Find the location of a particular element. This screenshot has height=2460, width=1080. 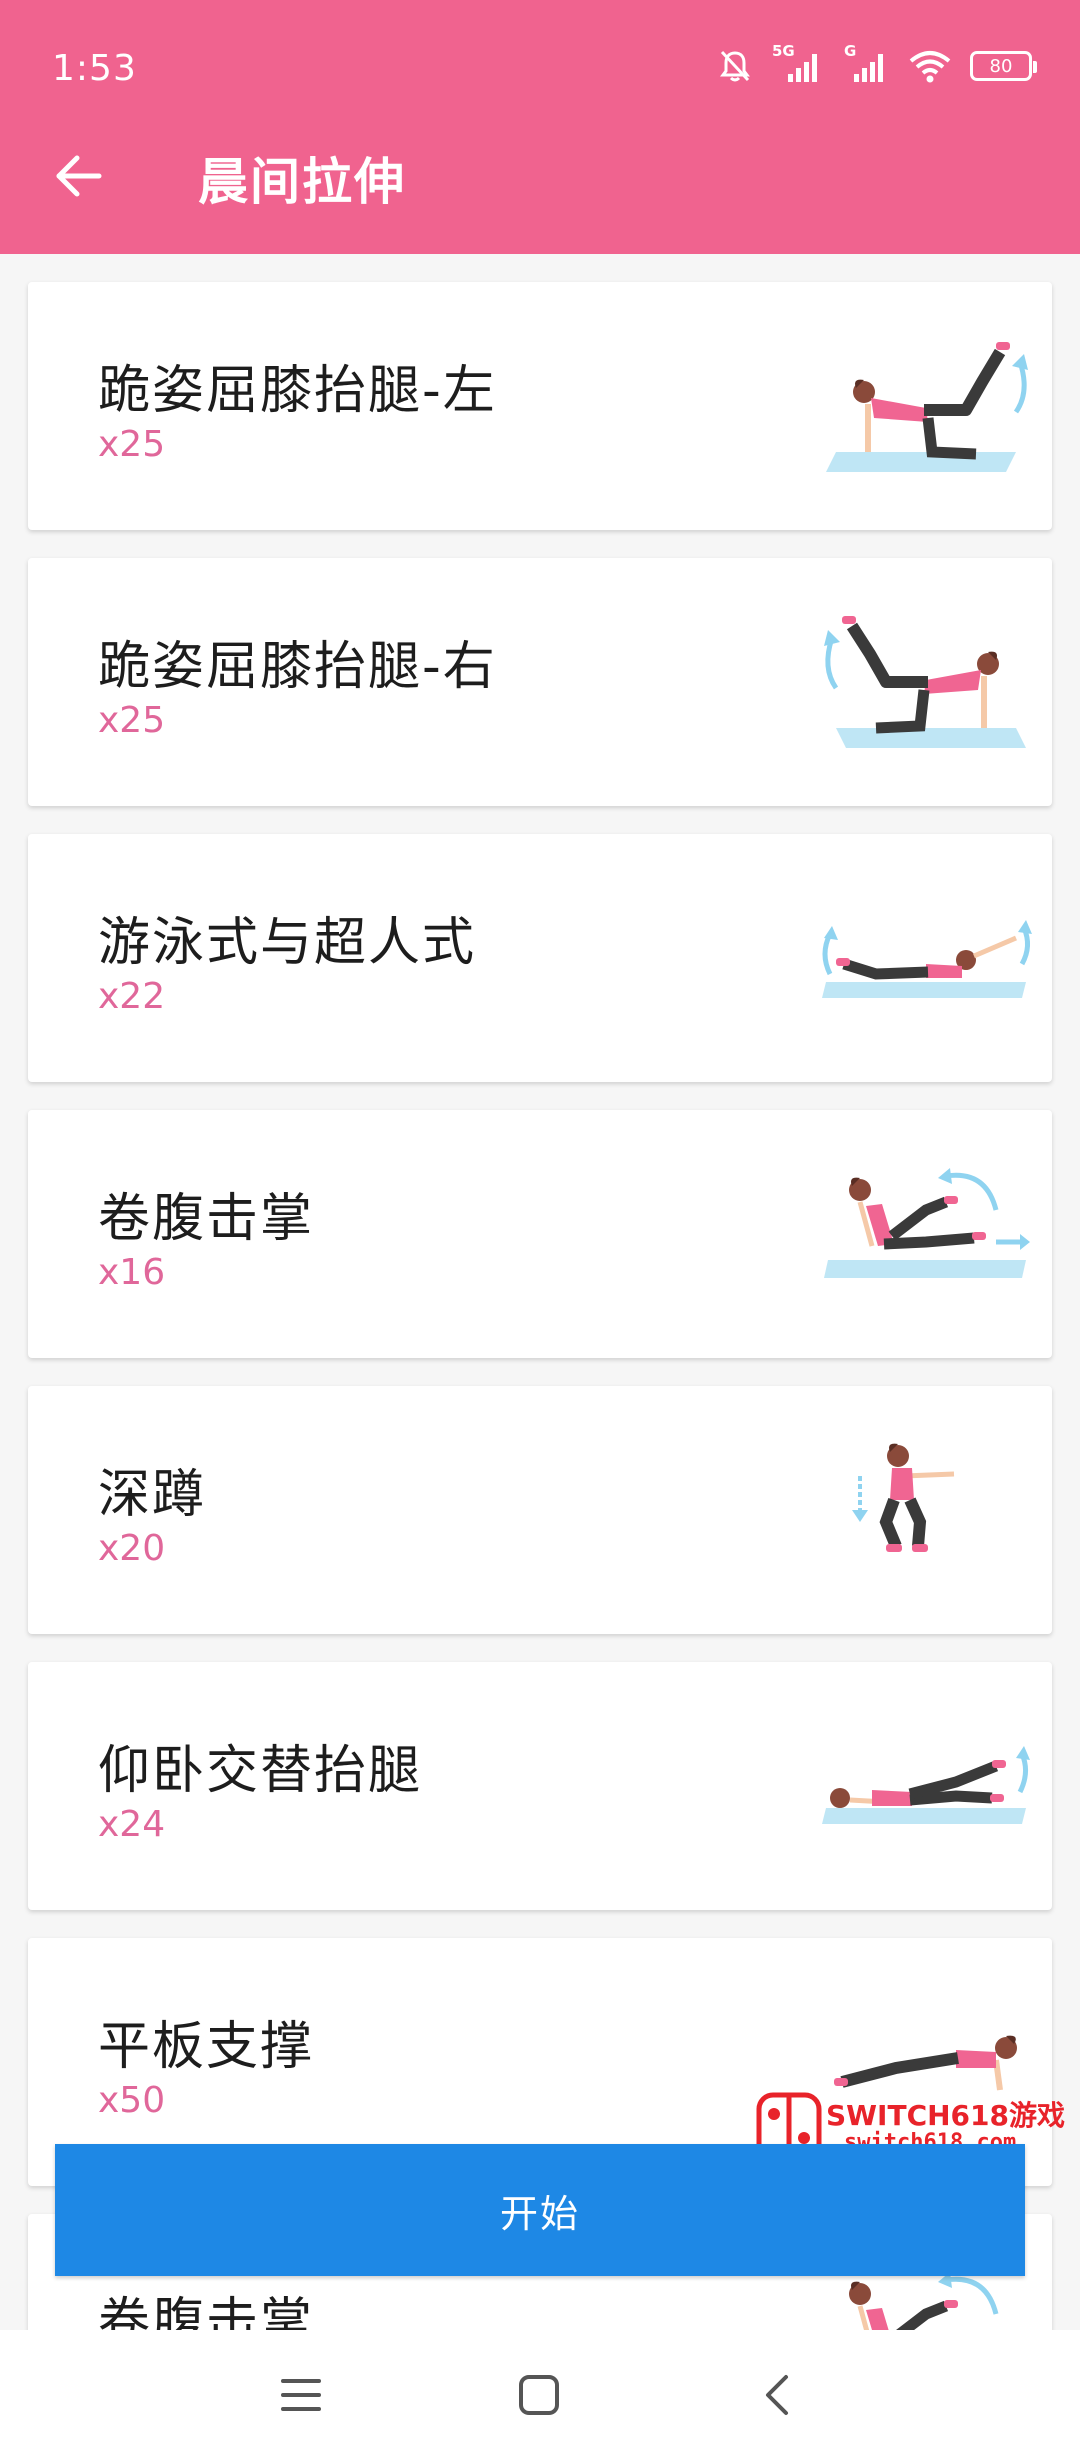

lying-alternate-leg-raise-illustration is located at coordinates (926, 1785).